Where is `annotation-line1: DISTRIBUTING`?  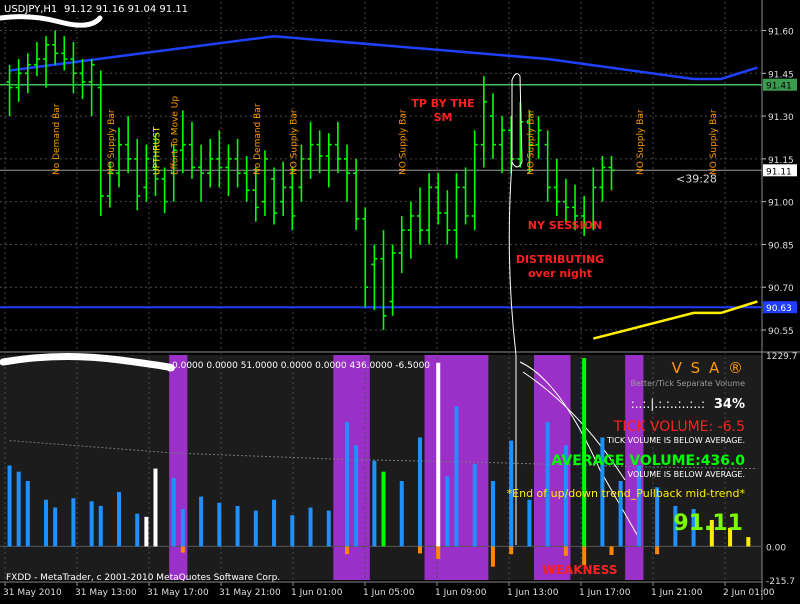 annotation-line1: DISTRIBUTING is located at coordinates (560, 259).